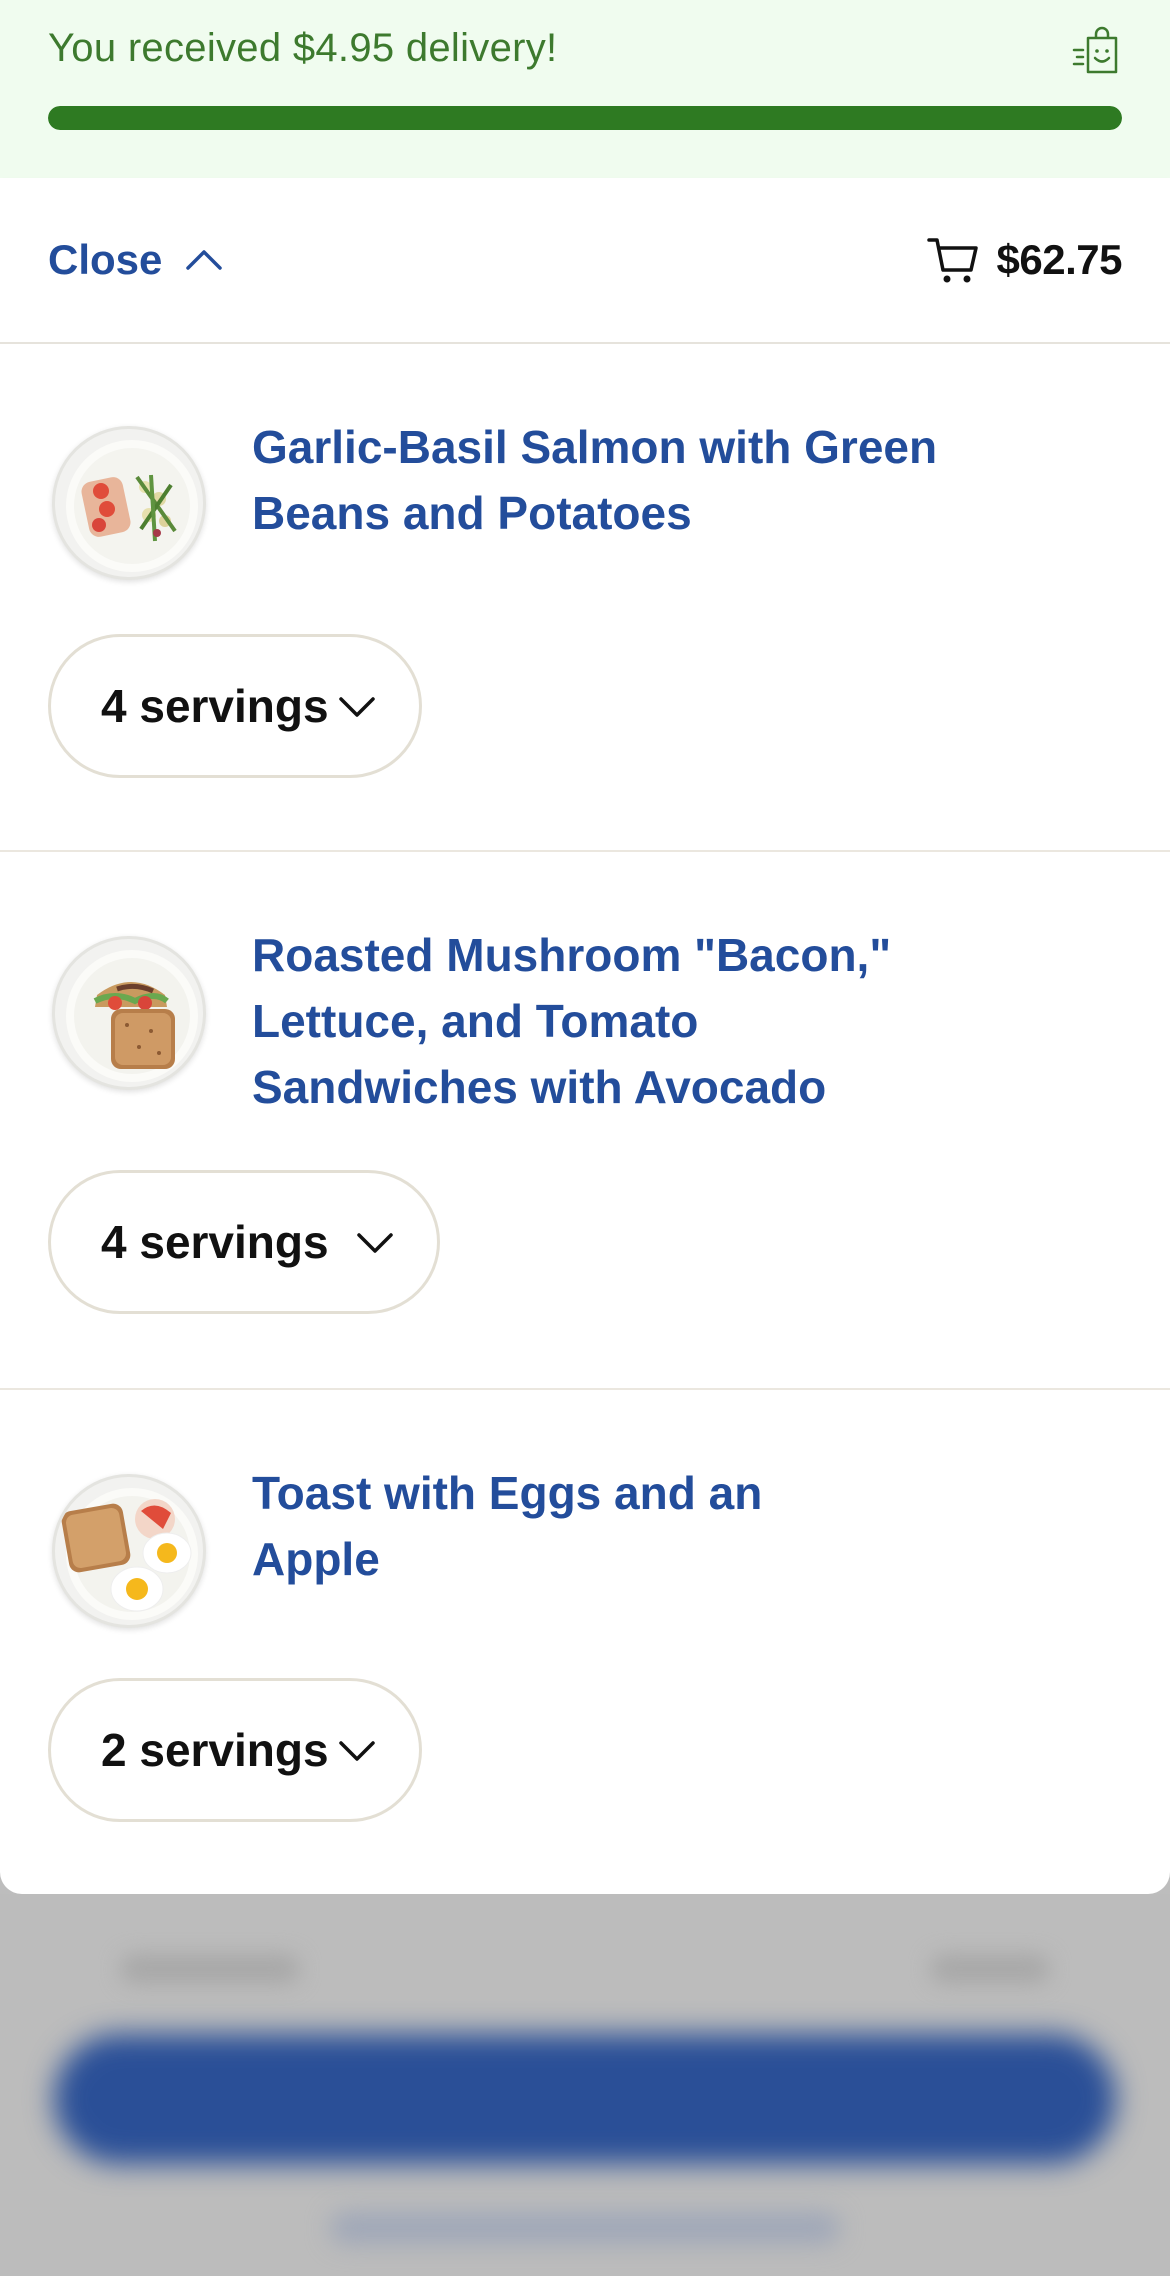 The width and height of the screenshot is (1170, 2276). I want to click on servings-select: 2 servings, so click(235, 1750).